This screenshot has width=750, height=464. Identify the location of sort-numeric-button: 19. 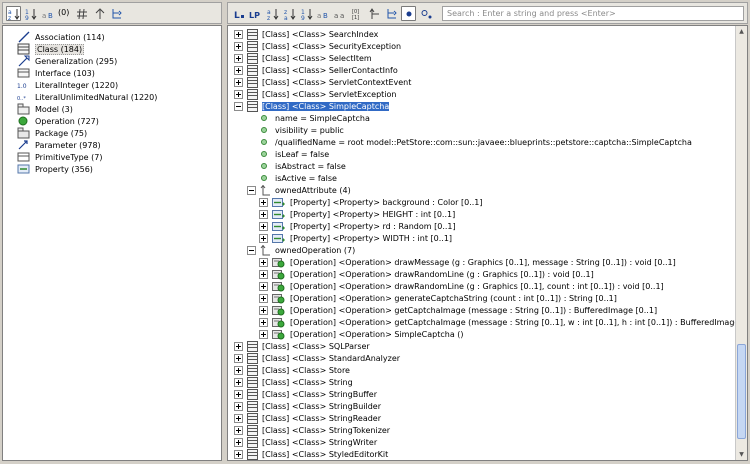
(30, 13).